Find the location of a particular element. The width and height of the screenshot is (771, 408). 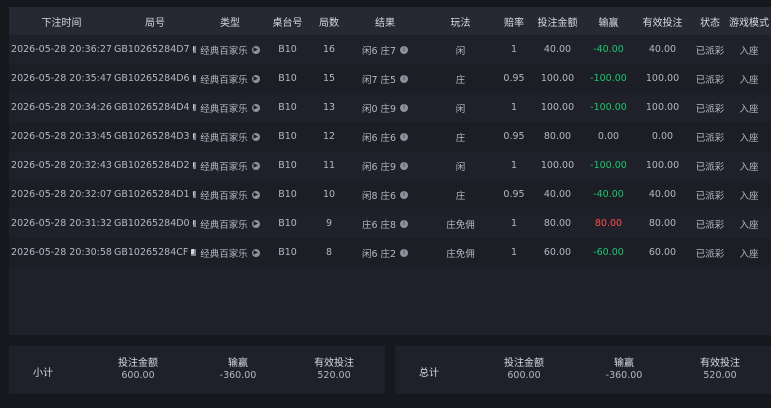

round-id: GB10265284D7 is located at coordinates (152, 49).